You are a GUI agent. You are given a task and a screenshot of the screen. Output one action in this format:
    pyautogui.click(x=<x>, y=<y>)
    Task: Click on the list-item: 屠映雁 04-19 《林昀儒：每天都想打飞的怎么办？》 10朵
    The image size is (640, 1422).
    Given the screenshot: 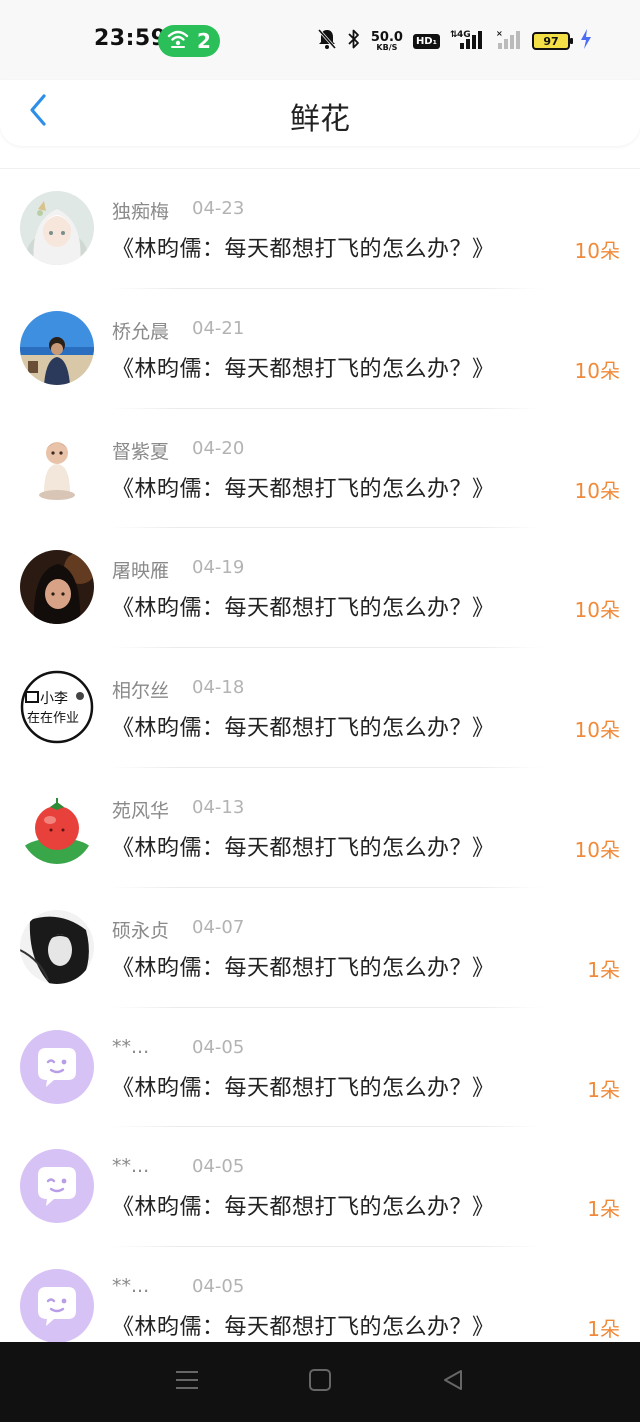 What is the action you would take?
    pyautogui.click(x=320, y=588)
    